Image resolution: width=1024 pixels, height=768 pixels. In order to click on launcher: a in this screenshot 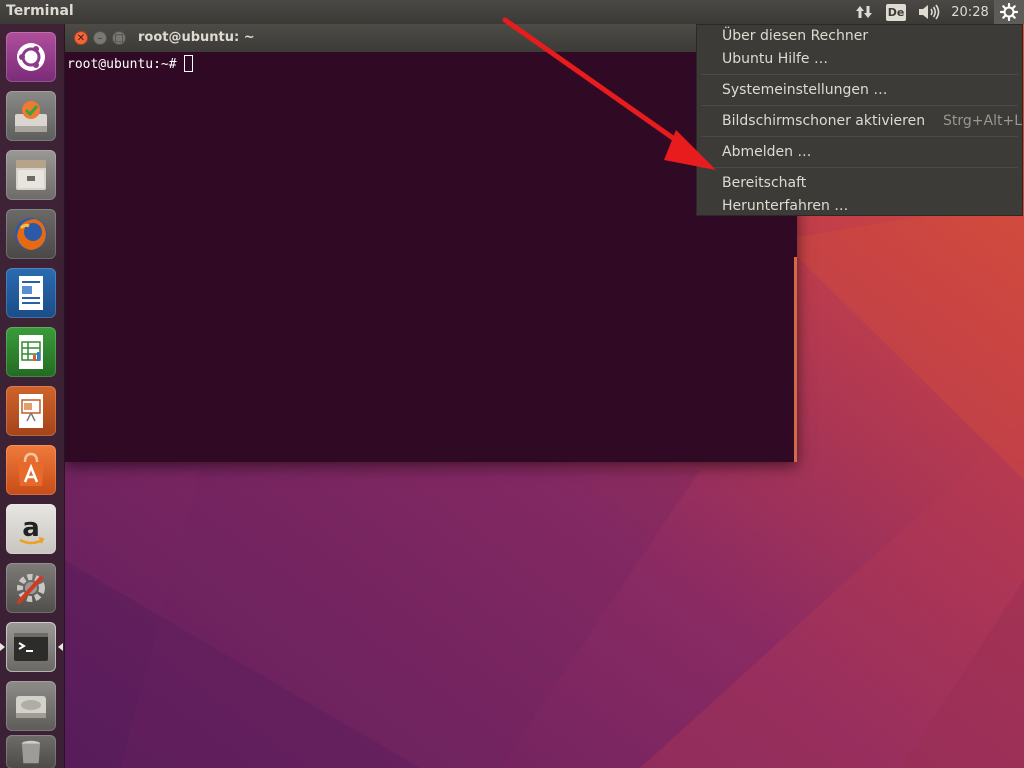, I will do `click(32, 396)`.